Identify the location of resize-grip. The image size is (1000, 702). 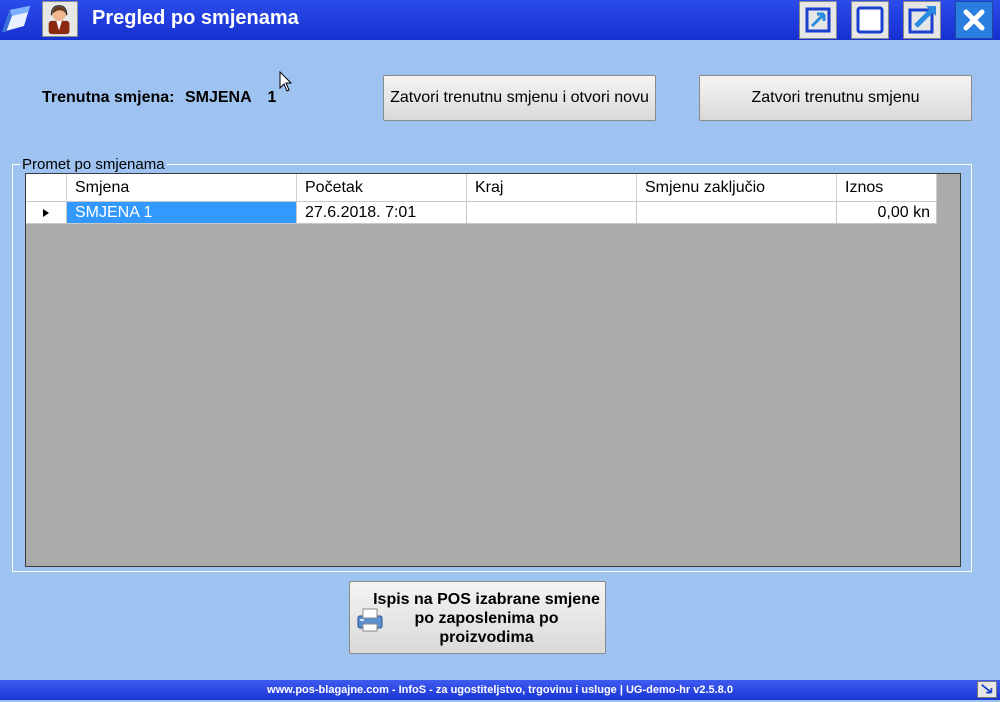
(987, 689).